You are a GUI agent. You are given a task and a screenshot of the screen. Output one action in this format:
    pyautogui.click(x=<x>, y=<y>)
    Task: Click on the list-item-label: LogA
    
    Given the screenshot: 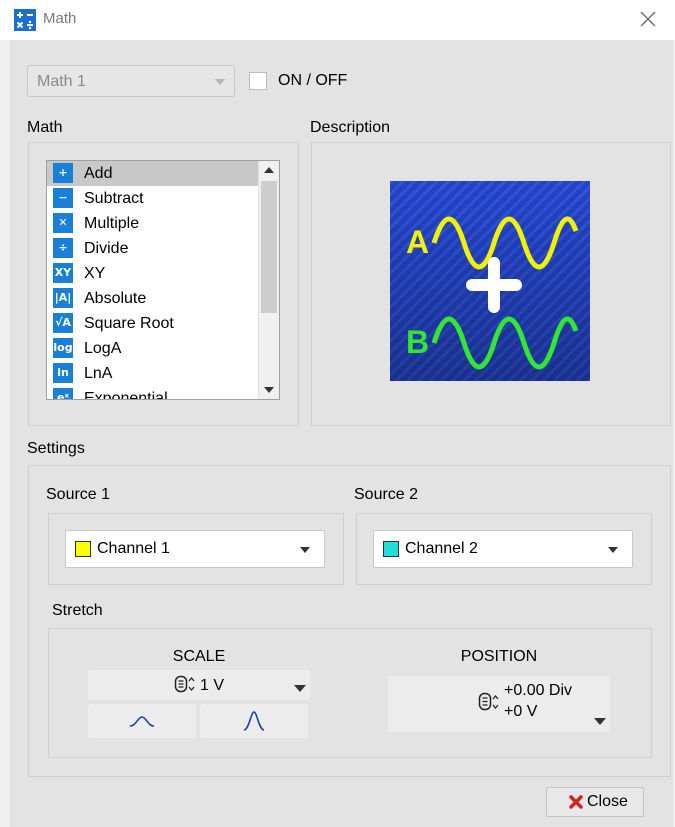 What is the action you would take?
    pyautogui.click(x=103, y=348)
    